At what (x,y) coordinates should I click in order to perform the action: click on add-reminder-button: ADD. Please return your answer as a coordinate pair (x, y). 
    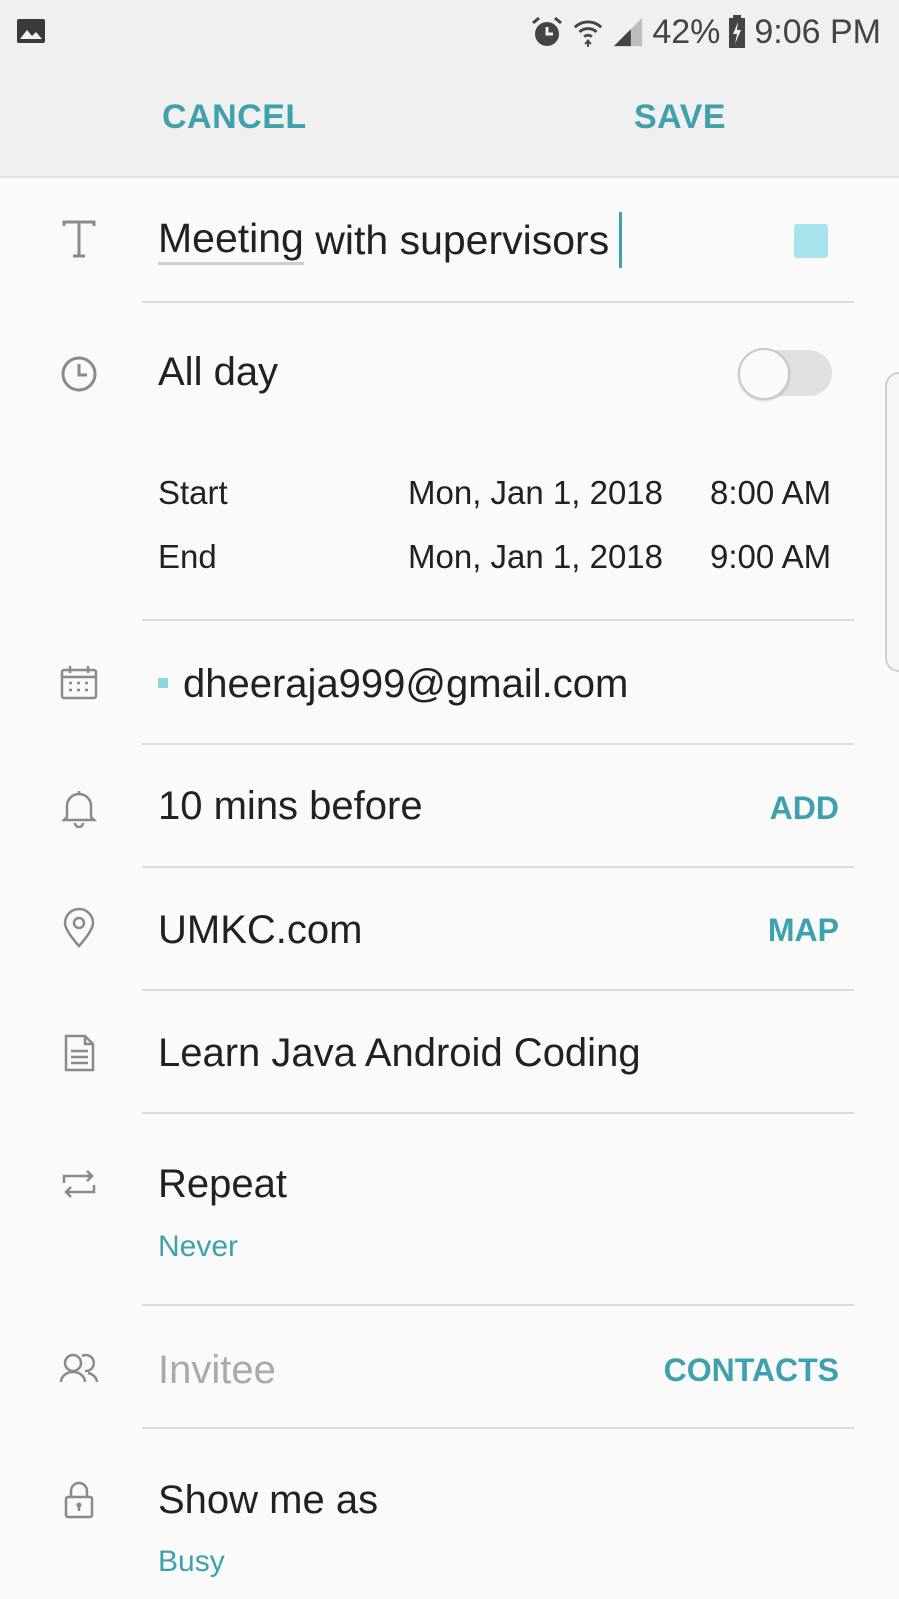
    Looking at the image, I should click on (804, 808).